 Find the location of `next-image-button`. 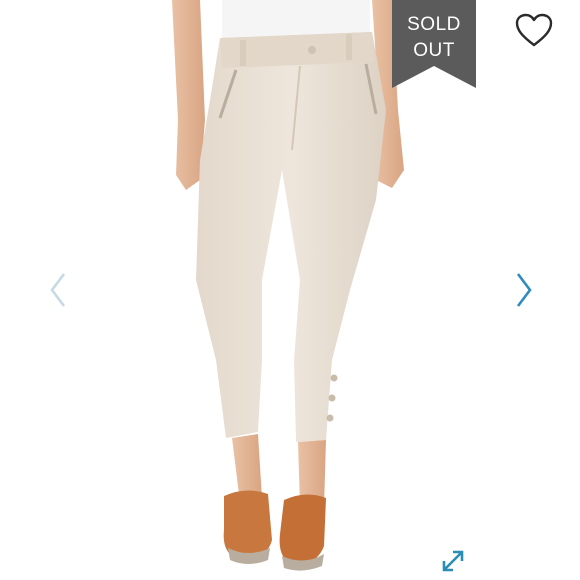

next-image-button is located at coordinates (524, 290).